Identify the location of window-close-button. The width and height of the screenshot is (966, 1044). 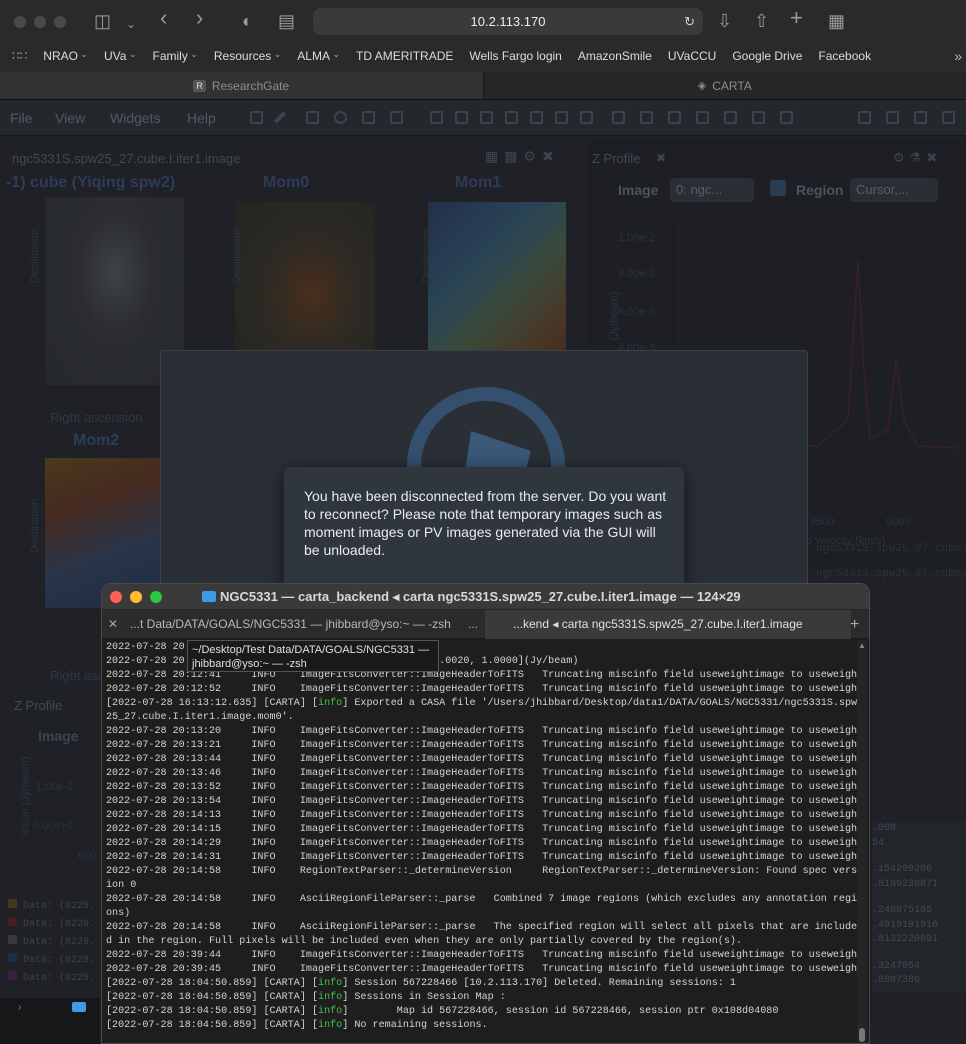
(20, 22).